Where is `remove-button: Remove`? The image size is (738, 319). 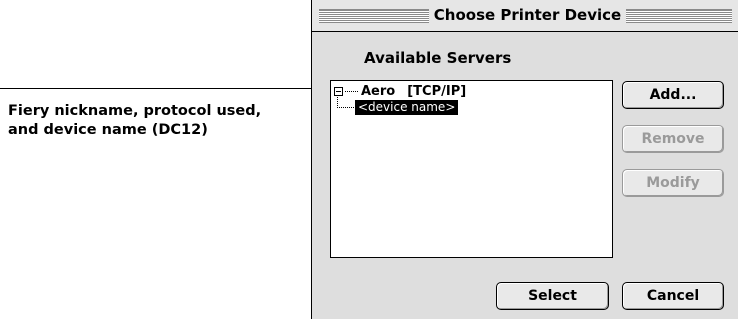 remove-button: Remove is located at coordinates (673, 139).